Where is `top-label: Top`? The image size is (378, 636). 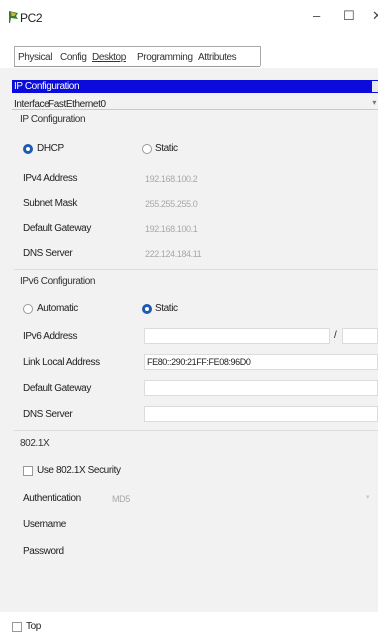
top-label: Top is located at coordinates (33, 626).